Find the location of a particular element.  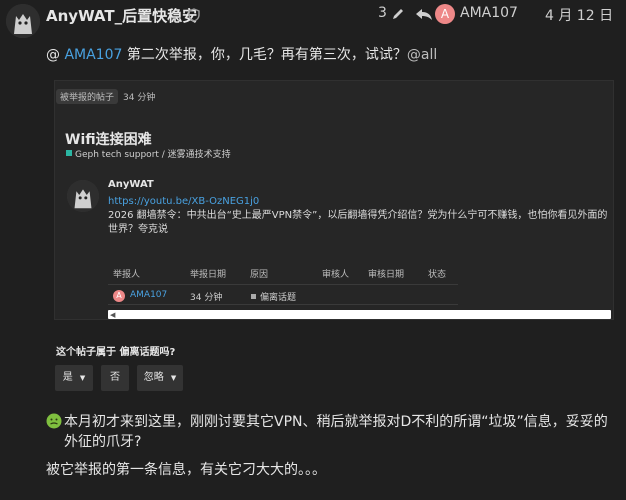

mention-line: @ AMA107 第二次举报，你，几毛？再有第三次，试试？@all is located at coordinates (241, 54).